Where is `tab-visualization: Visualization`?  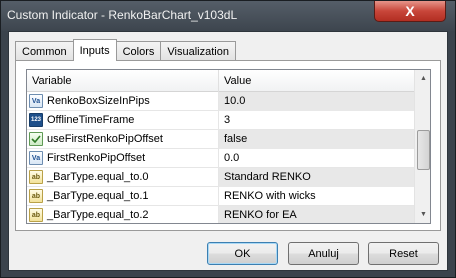 tab-visualization: Visualization is located at coordinates (198, 51).